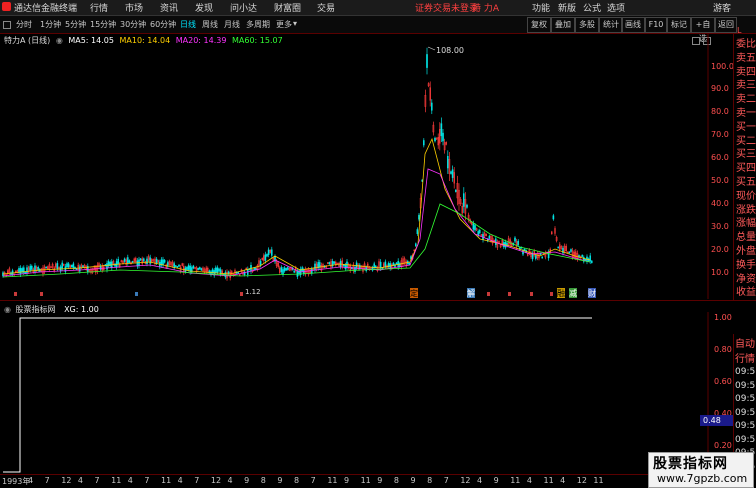 The height and width of the screenshot is (488, 756). Describe the element at coordinates (720, 88) in the screenshot. I see `price-tick: 90.0` at that location.